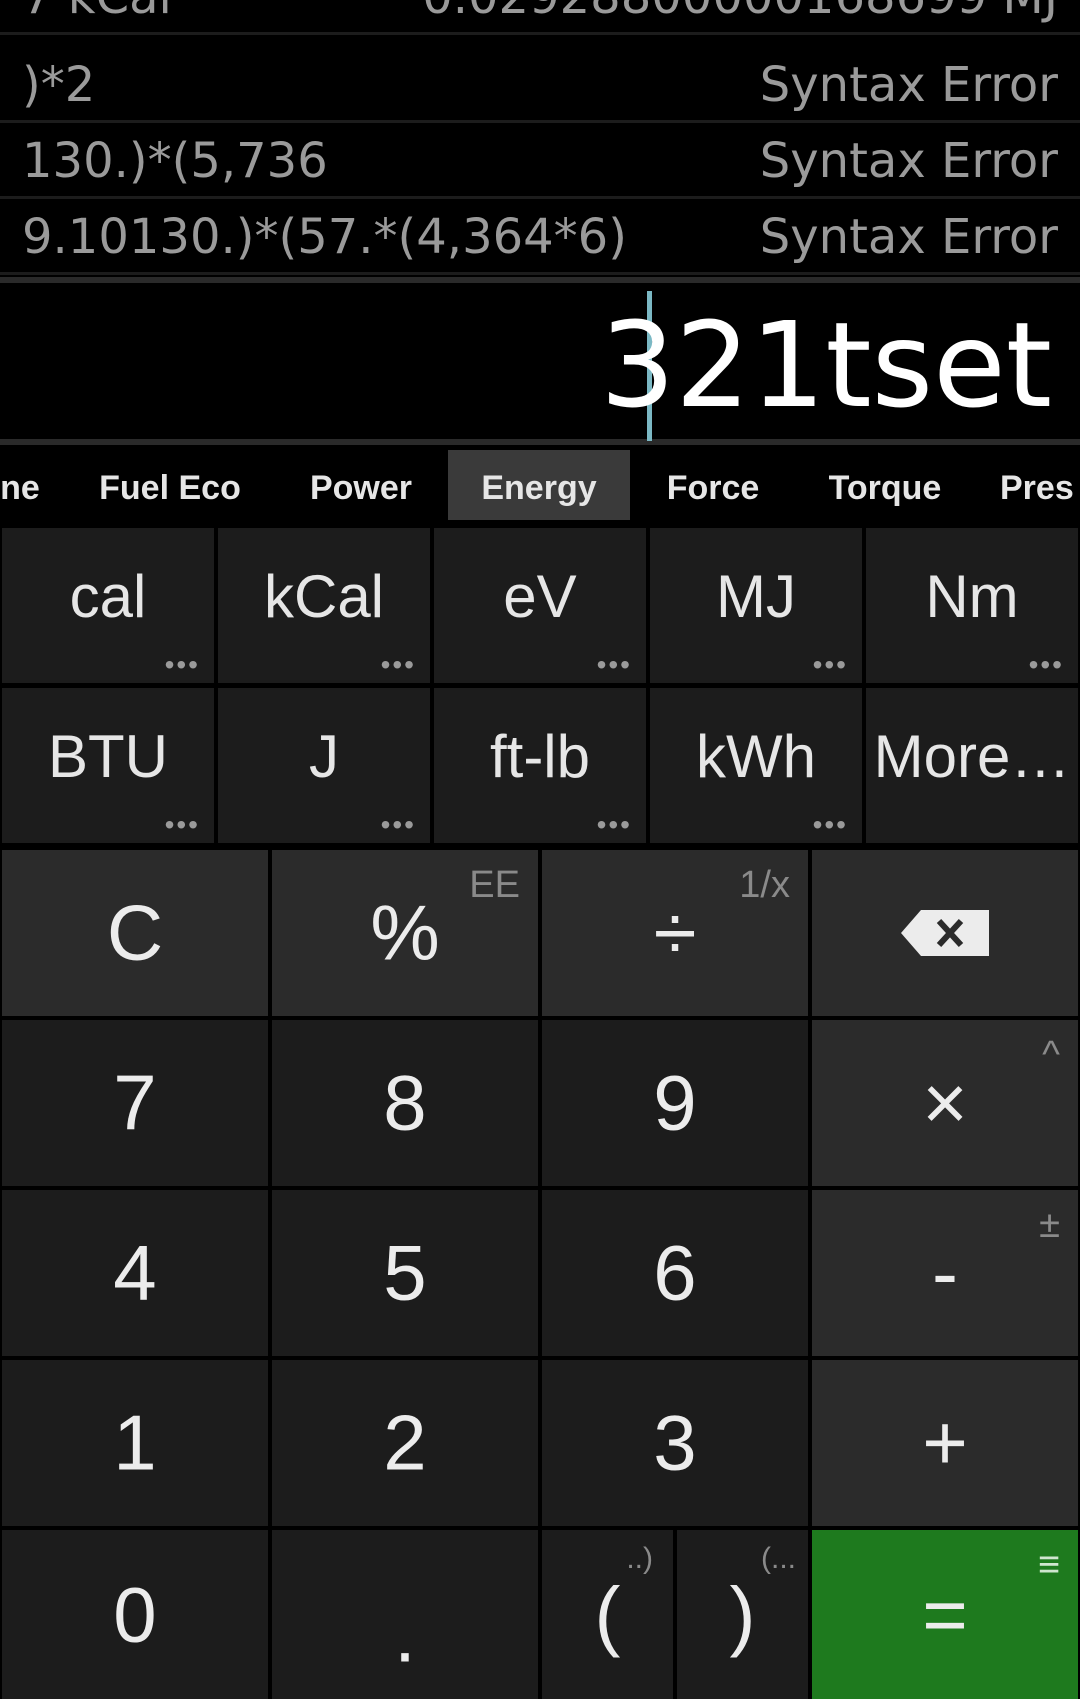 This screenshot has width=1080, height=1699. Describe the element at coordinates (1040, 485) in the screenshot. I see `tab-pressure: Pres` at that location.